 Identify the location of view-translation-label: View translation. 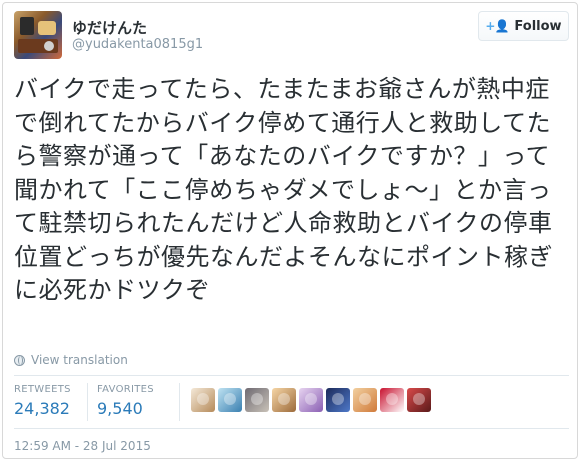
(79, 360).